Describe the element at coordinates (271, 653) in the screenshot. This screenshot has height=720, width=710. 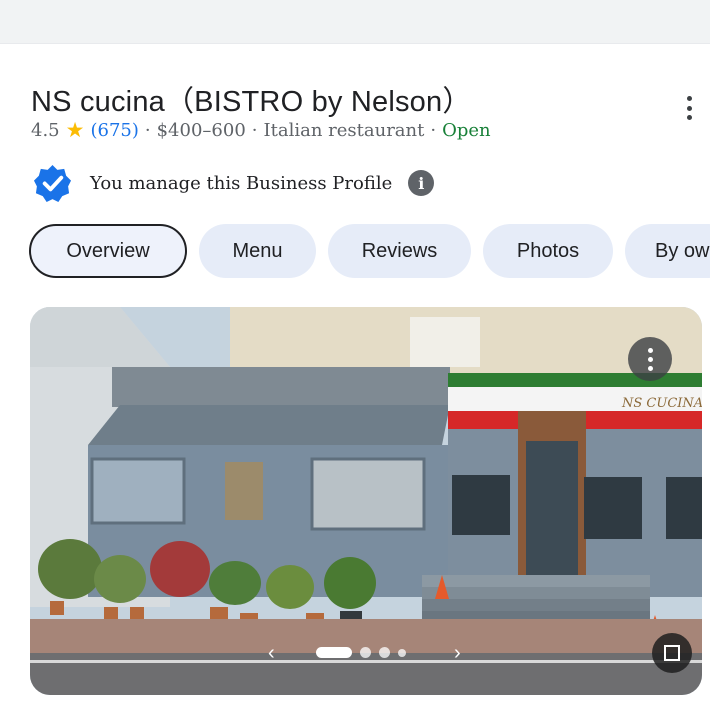
I see `carousel-prev-icon: ‹` at that location.